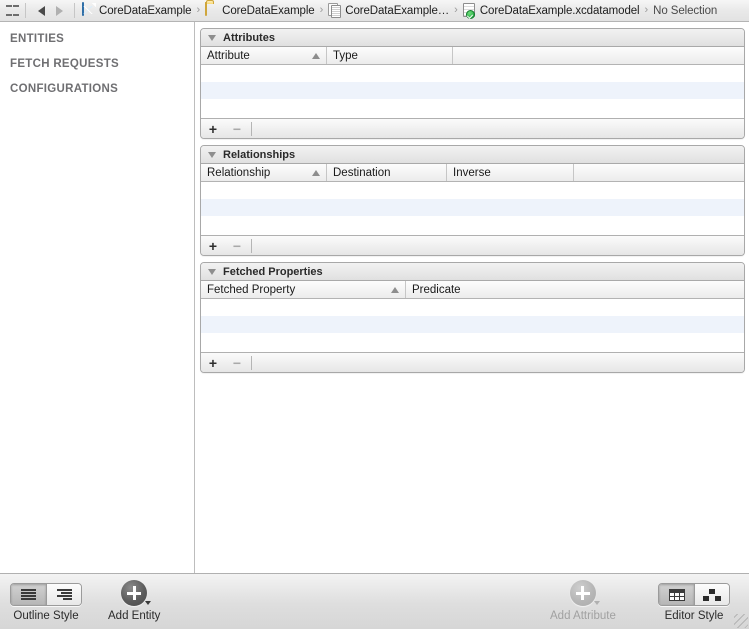 This screenshot has width=749, height=629. Describe the element at coordinates (472, 155) in the screenshot. I see `relationships-section-header: Relationships` at that location.